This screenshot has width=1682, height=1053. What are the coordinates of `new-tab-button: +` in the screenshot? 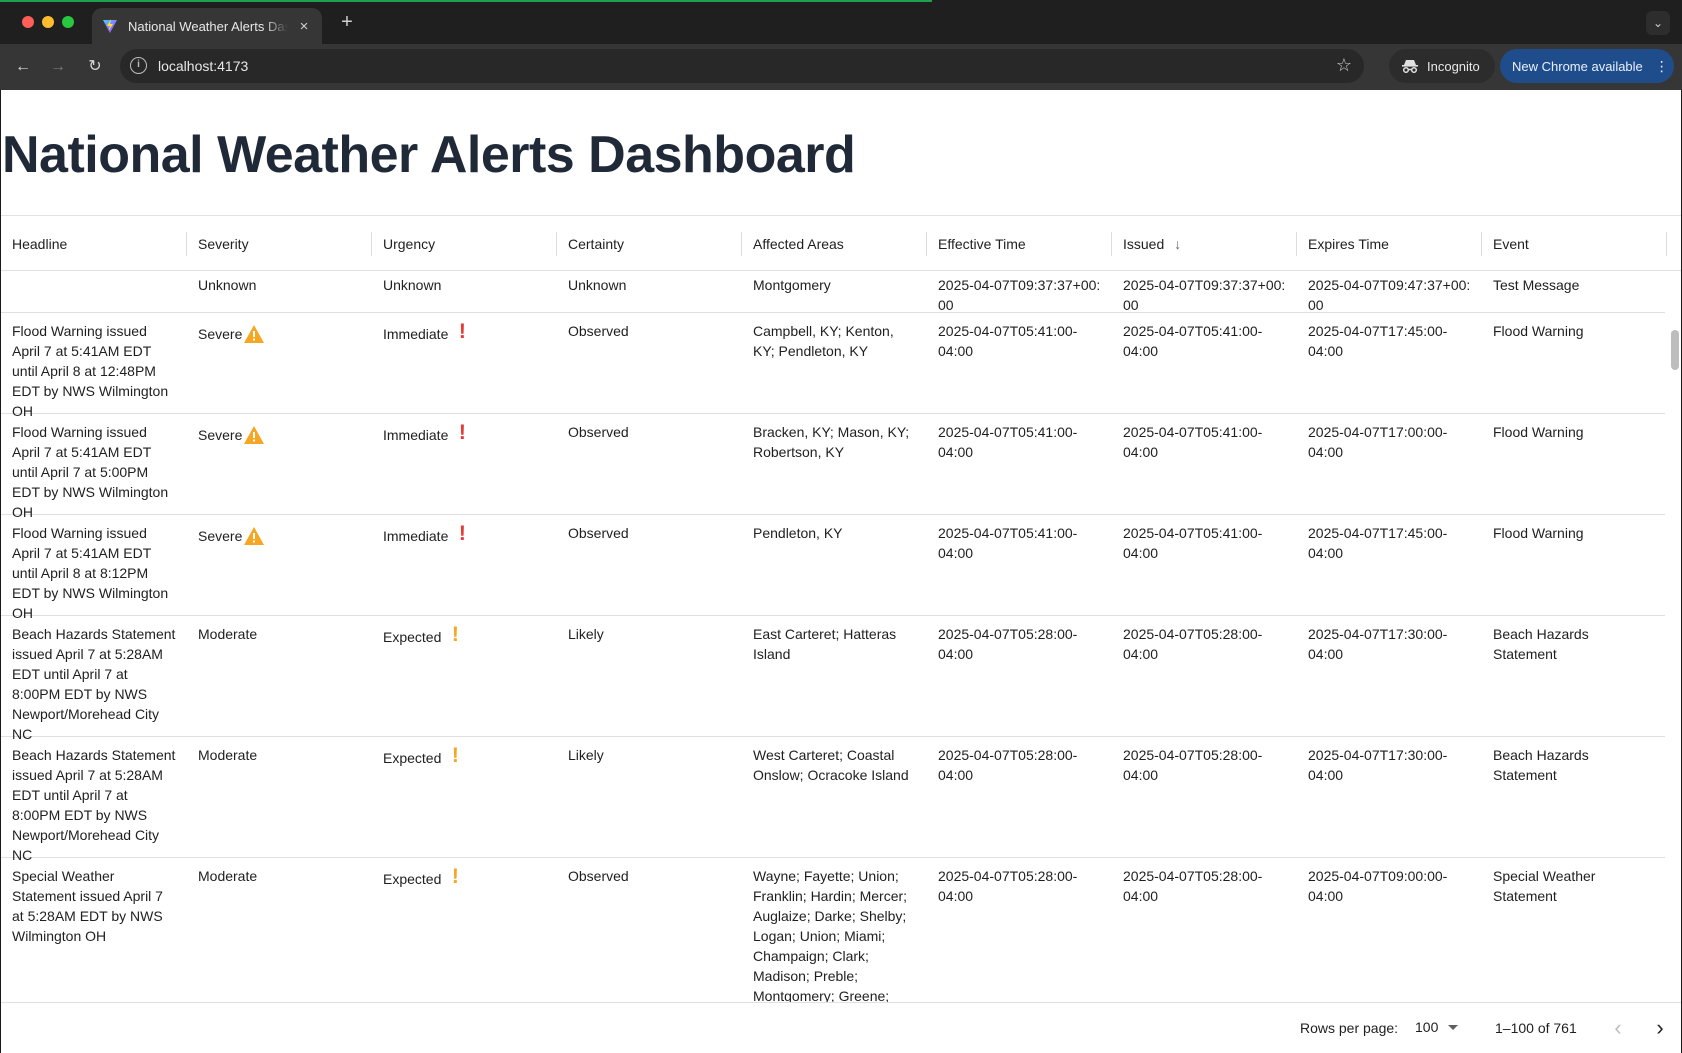 It's located at (347, 22).